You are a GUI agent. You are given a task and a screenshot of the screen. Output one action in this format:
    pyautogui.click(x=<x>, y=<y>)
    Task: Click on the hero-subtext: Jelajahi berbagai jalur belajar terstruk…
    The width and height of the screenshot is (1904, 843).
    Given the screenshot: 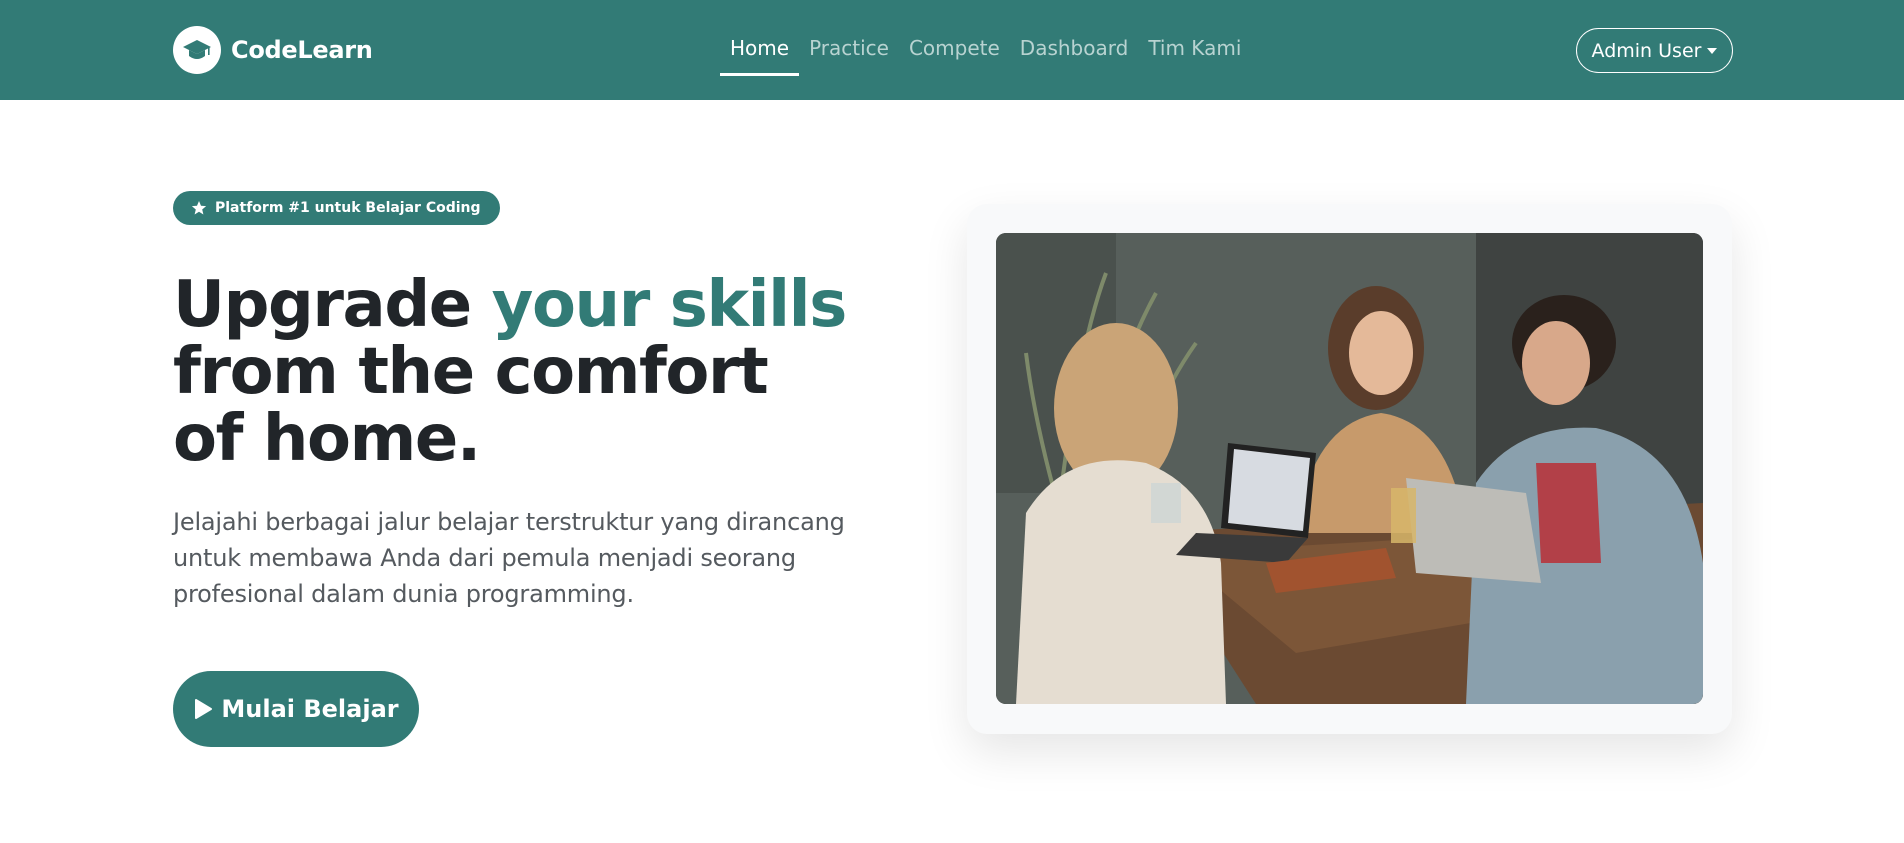 What is the action you would take?
    pyautogui.click(x=509, y=558)
    